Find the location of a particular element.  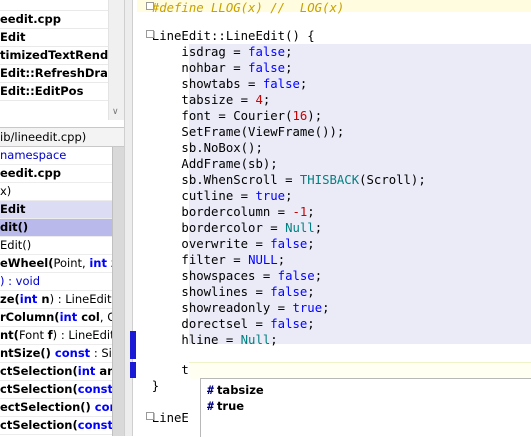

symbol-text: const is located at coordinates (94, 425).